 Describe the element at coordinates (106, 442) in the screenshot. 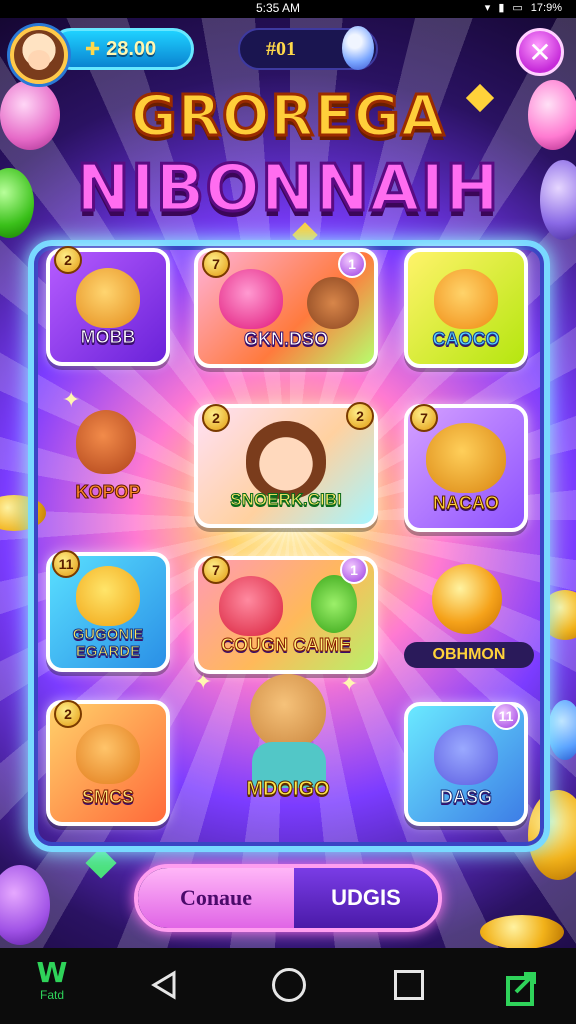

I see `fox-character-art` at that location.